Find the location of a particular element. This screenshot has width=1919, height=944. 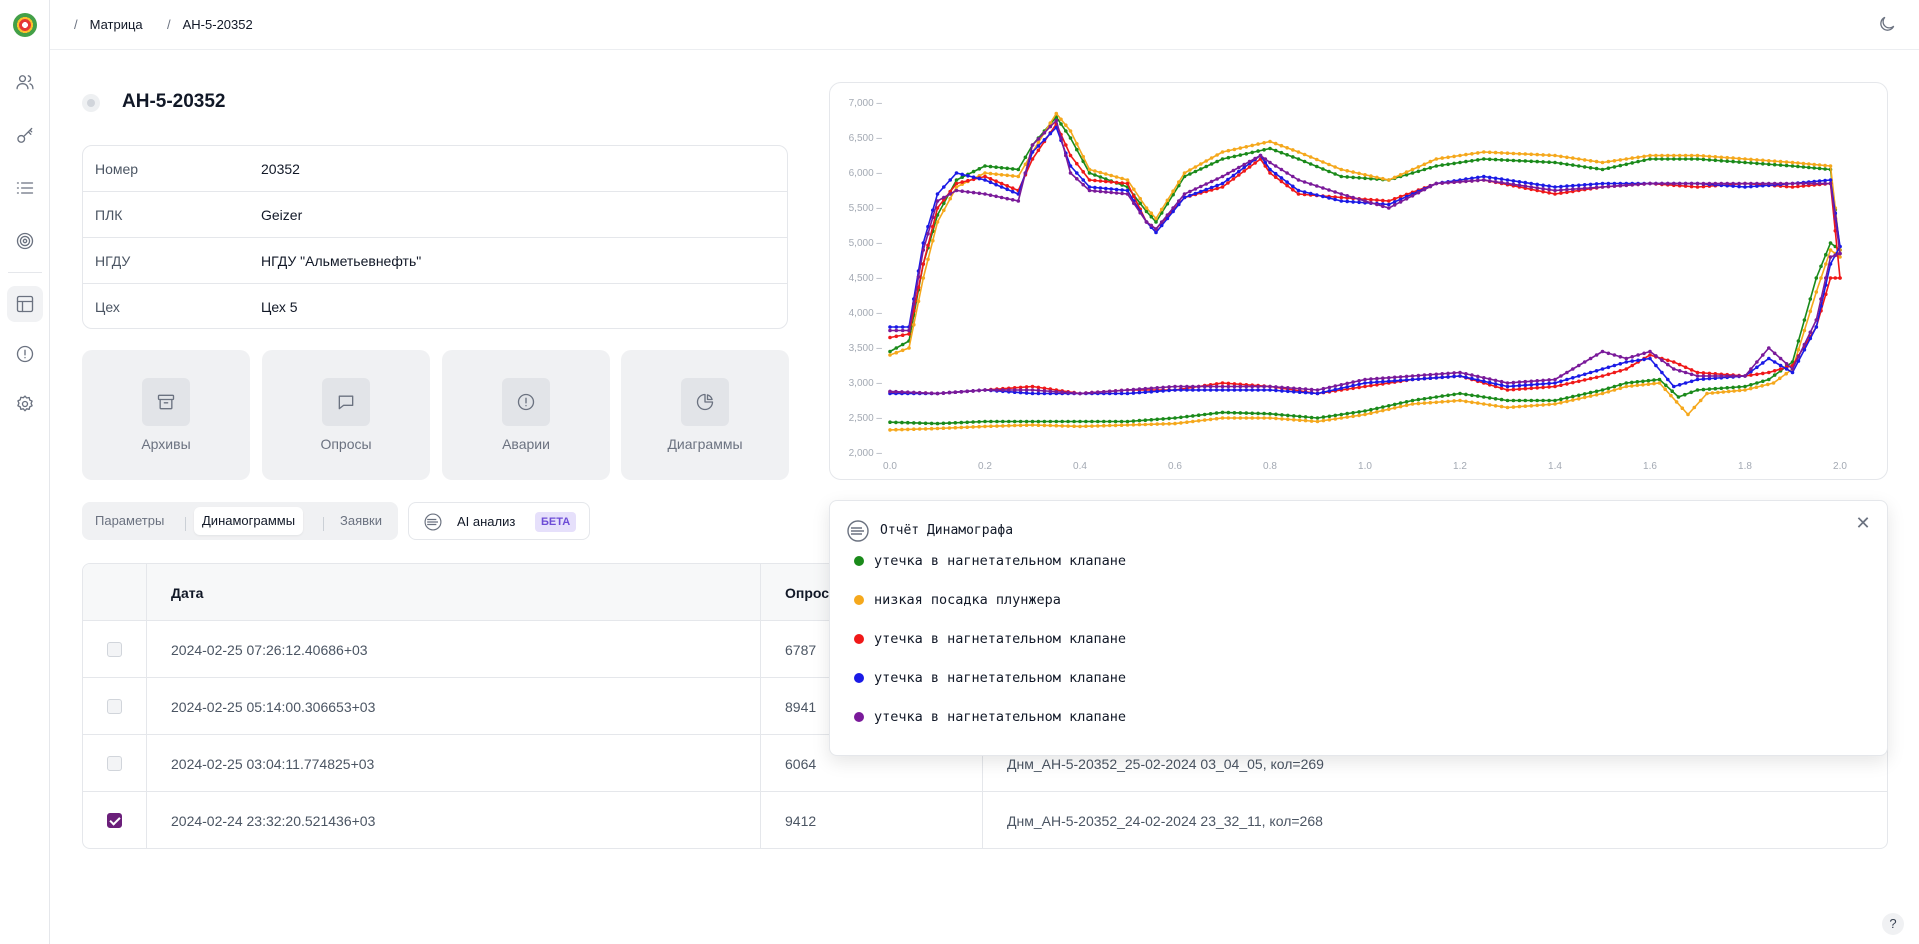

breadcrumb-item-current: / АН-5-20352 is located at coordinates (210, 24).